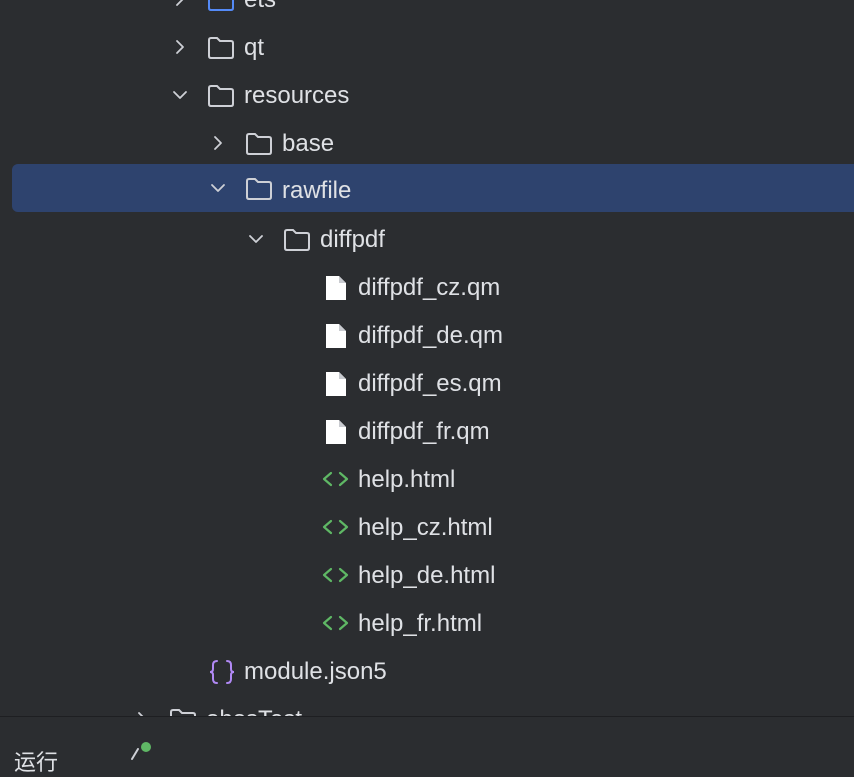 This screenshot has height=777, width=854. I want to click on tree-item-help-html: help.html, so click(427, 479).